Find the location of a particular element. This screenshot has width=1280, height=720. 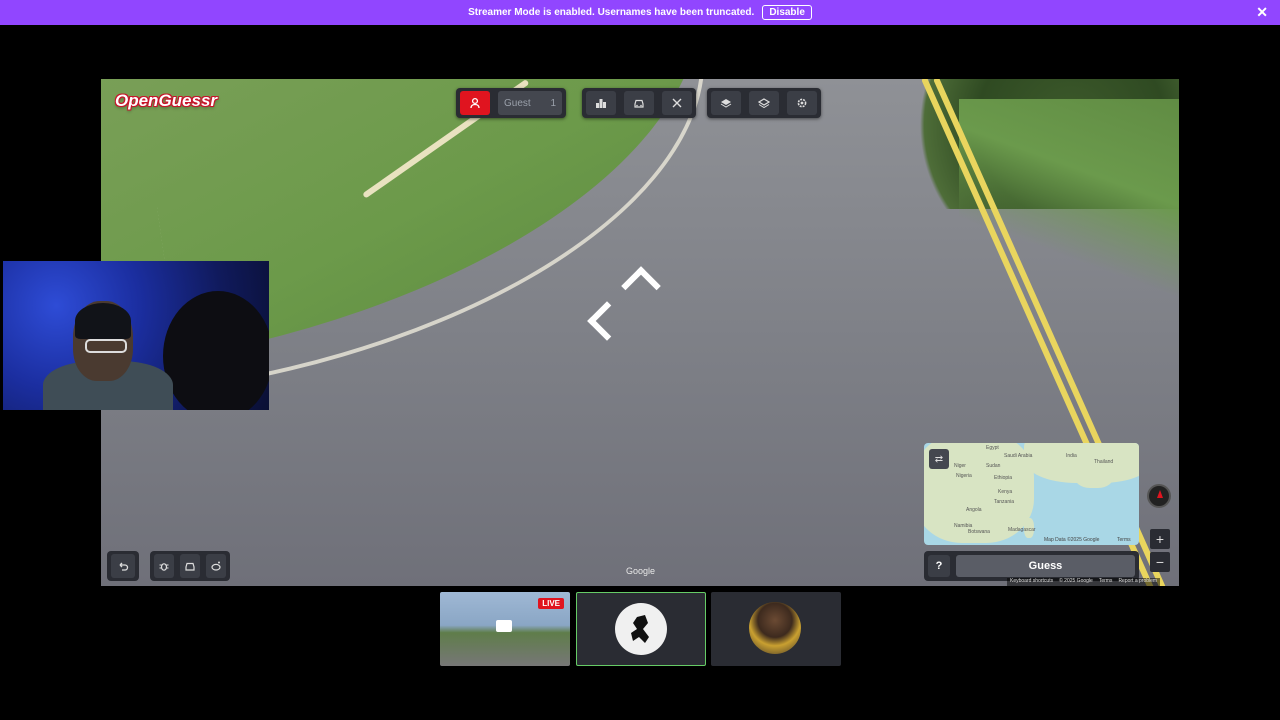

terms-link: Terms is located at coordinates (1106, 582).